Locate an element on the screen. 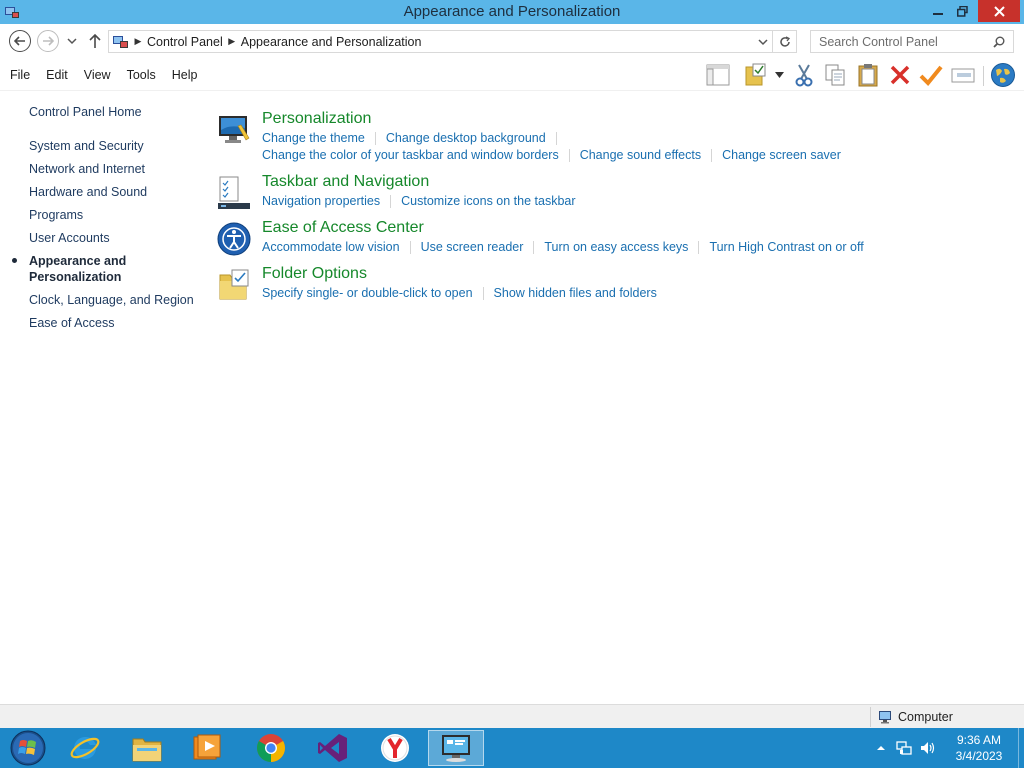 The width and height of the screenshot is (1024, 768). sidebar-item-appearance-personalization: Appearance and Personalization is located at coordinates (73, 269).